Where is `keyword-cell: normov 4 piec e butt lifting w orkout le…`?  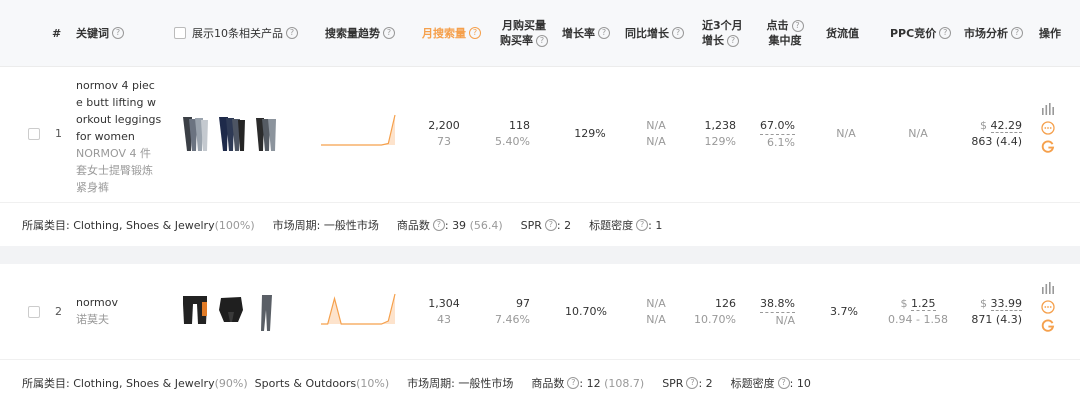 keyword-cell: normov 4 piec e butt lifting w orkout le… is located at coordinates (121, 136).